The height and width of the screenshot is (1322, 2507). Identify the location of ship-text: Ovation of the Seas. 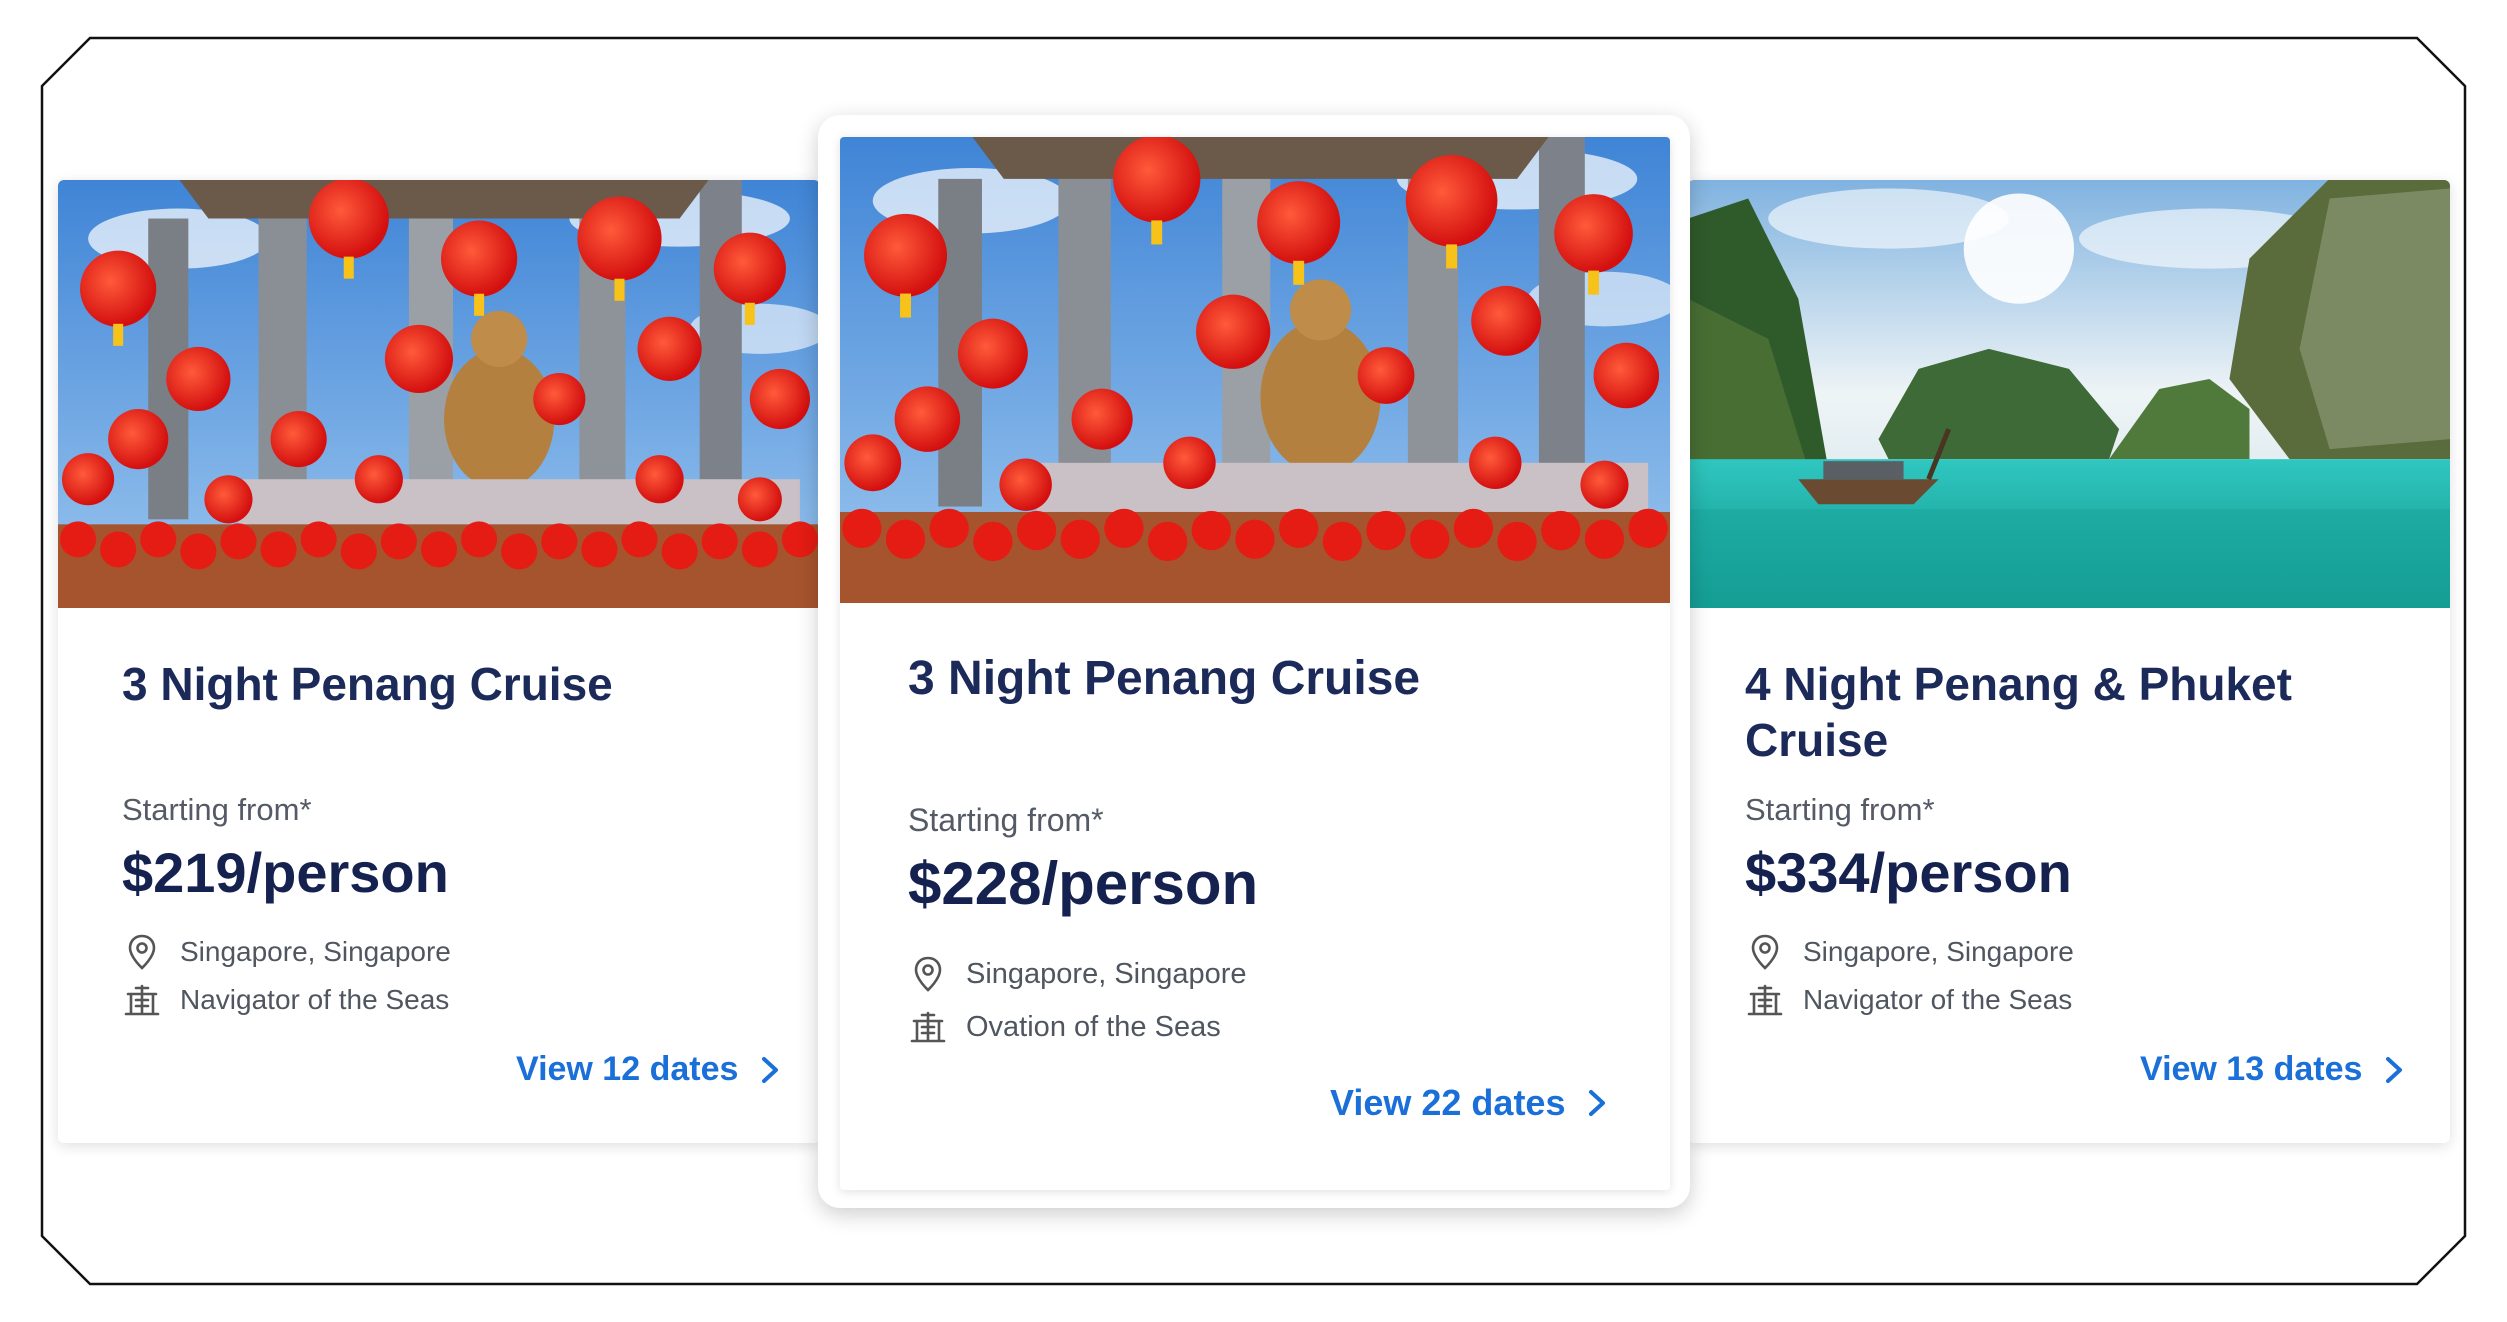
(1093, 1026).